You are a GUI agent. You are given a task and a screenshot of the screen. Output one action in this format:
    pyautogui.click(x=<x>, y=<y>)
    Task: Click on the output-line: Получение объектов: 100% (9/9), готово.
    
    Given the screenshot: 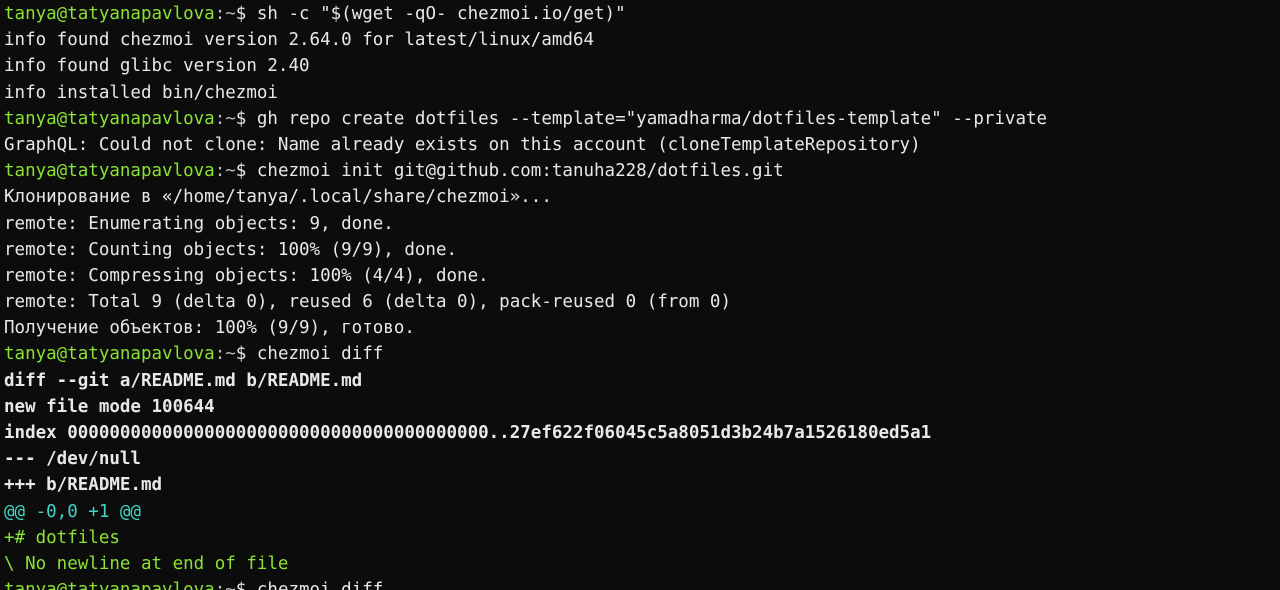 What is the action you would take?
    pyautogui.click(x=642, y=328)
    